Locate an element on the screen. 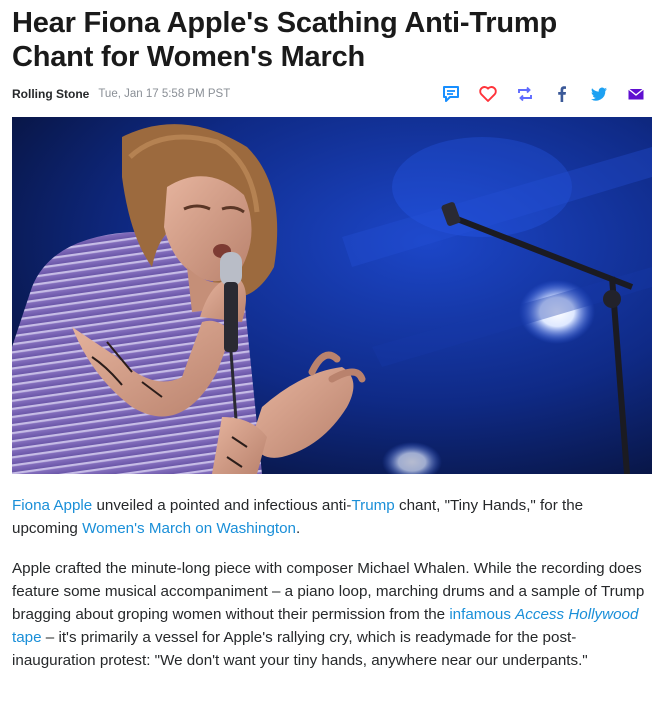  link-text: tape is located at coordinates (27, 637).